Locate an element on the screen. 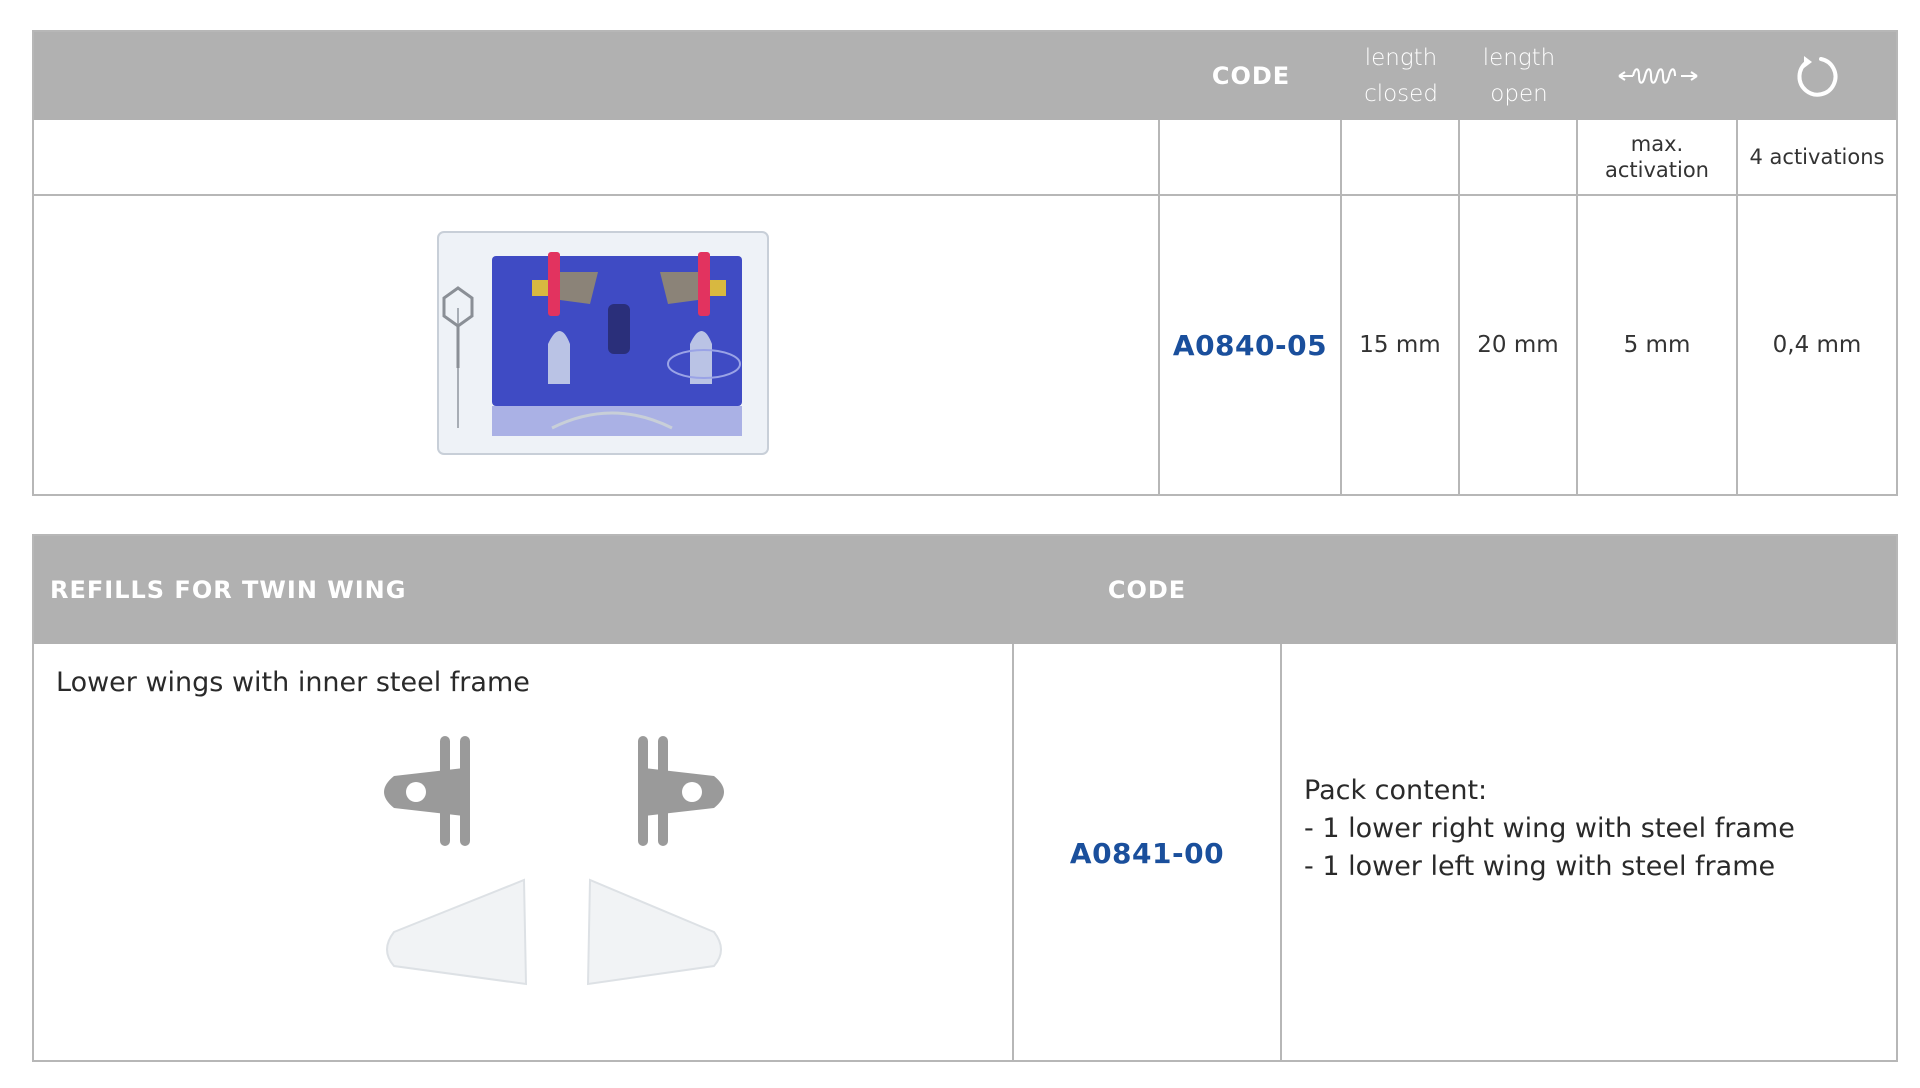 The height and width of the screenshot is (1088, 1920). refills-table-header: REFILLS FOR TWIN WING CODE is located at coordinates (965, 590).